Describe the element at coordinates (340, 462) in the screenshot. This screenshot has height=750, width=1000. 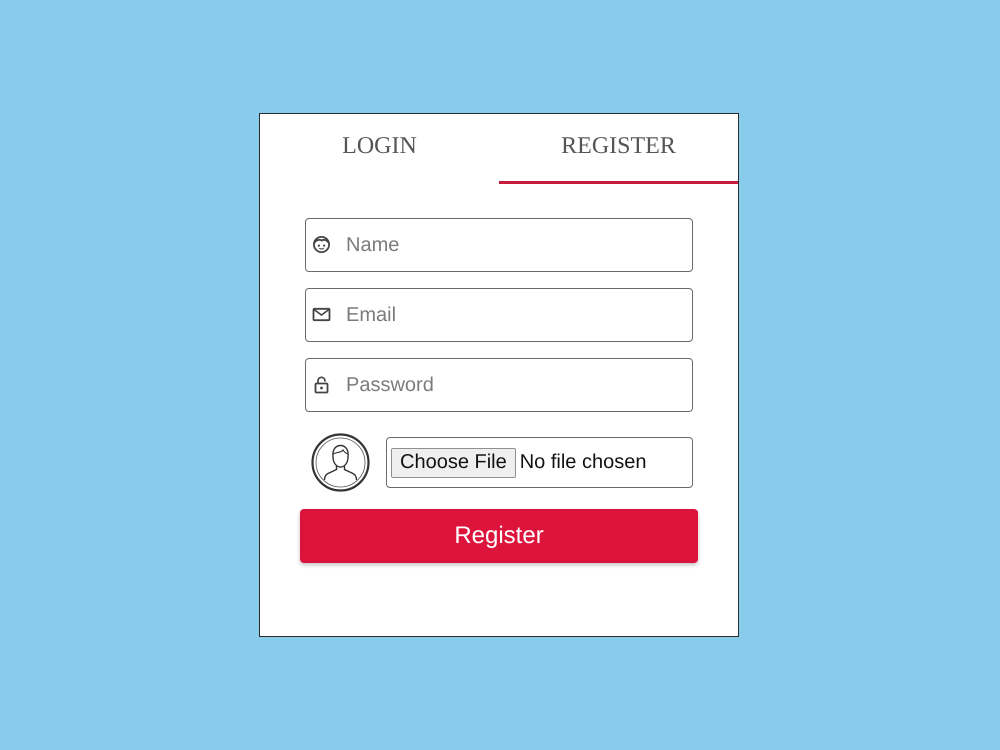
I see `avatar-icon` at that location.